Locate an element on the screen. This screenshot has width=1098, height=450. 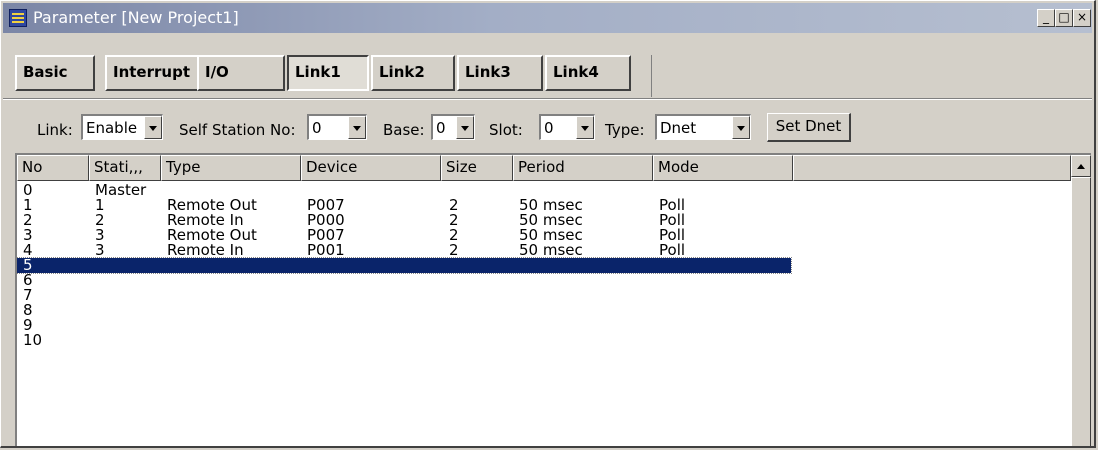
cell-no: 10 is located at coordinates (33, 340).